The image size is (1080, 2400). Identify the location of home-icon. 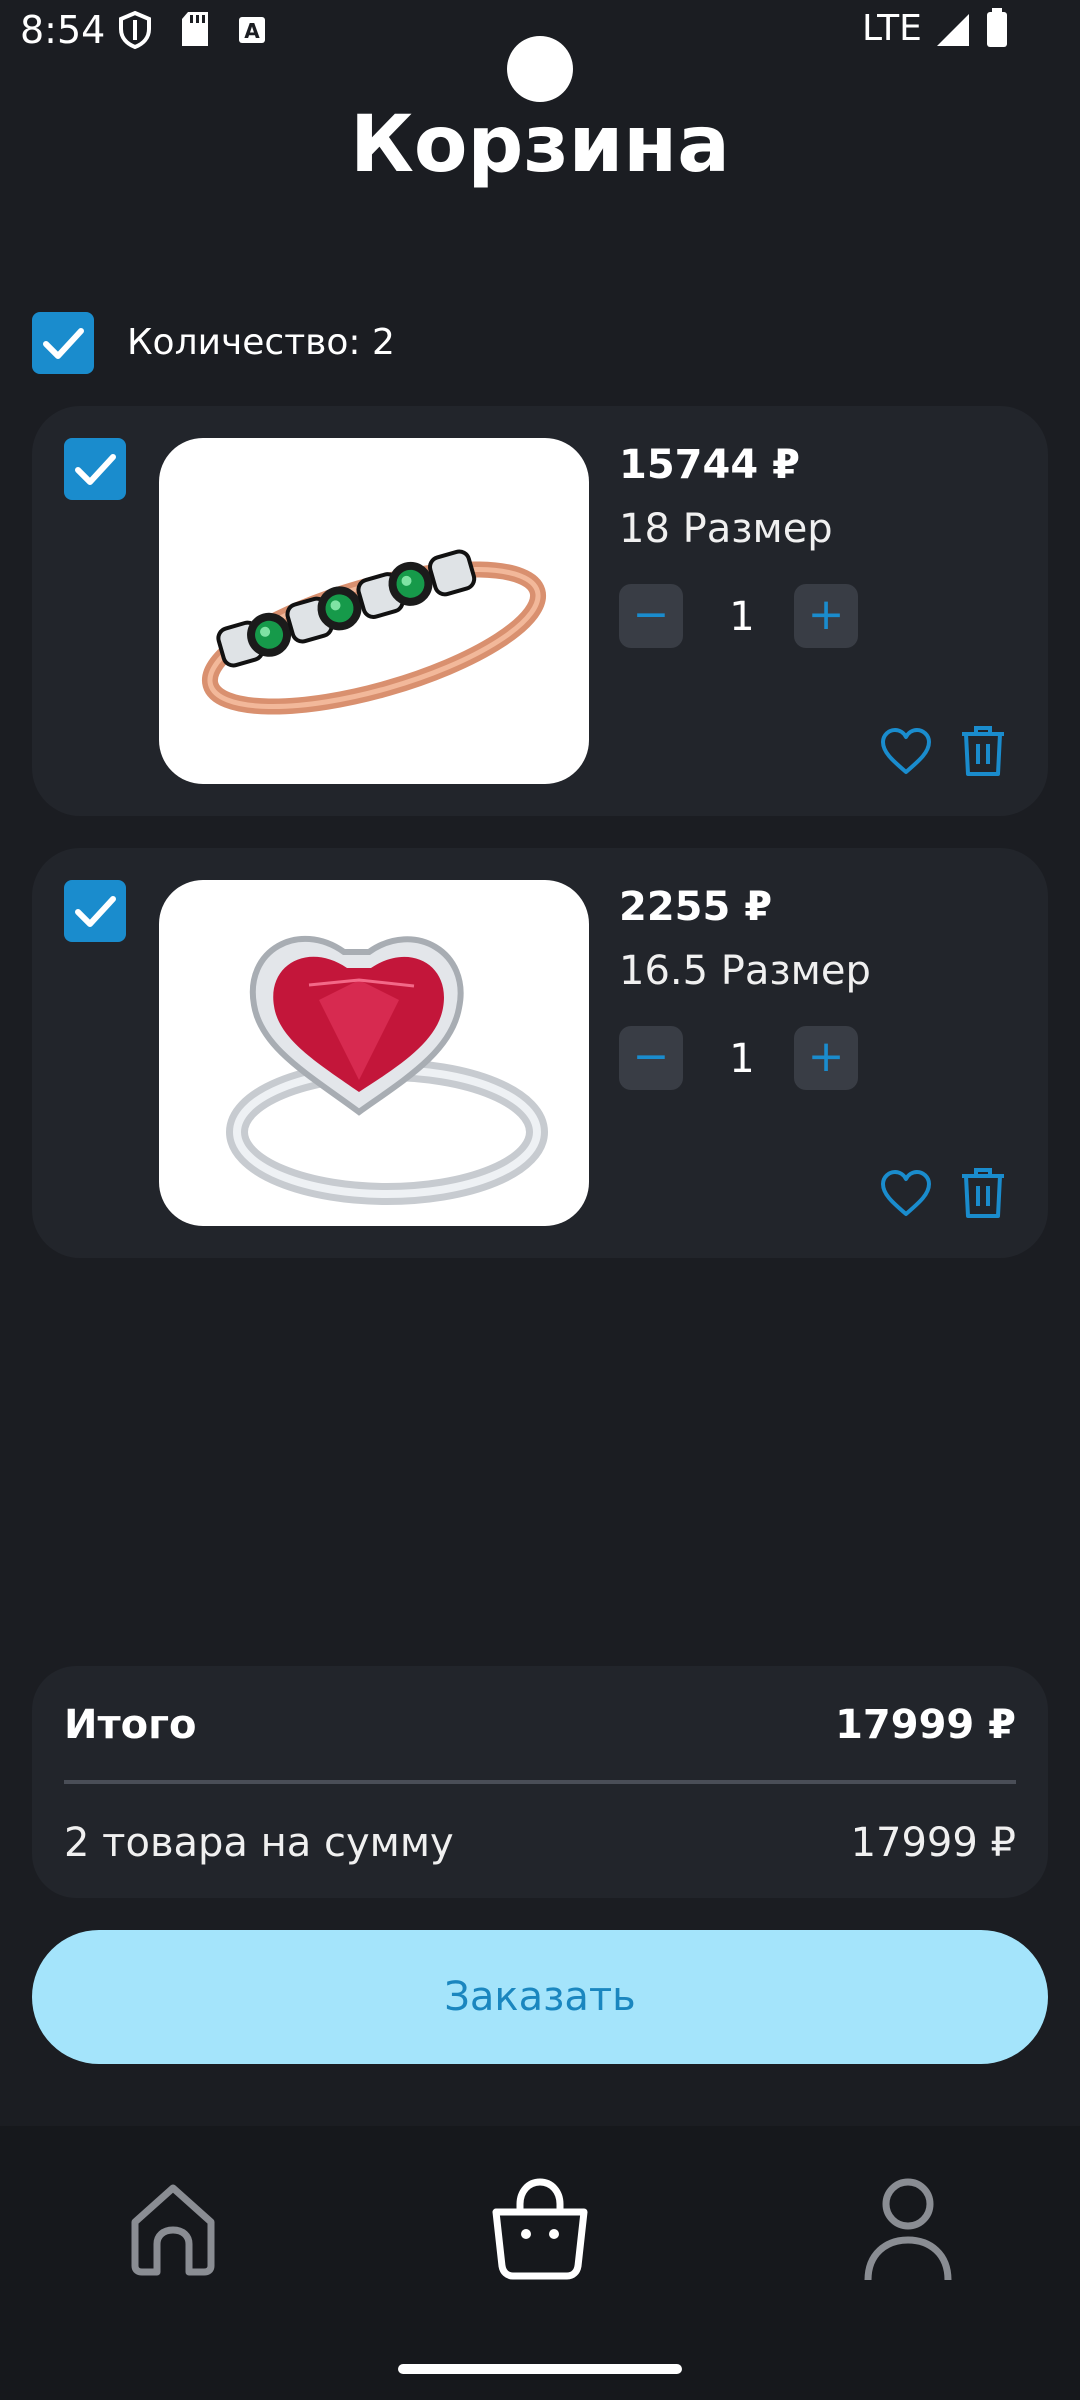
(173, 2231).